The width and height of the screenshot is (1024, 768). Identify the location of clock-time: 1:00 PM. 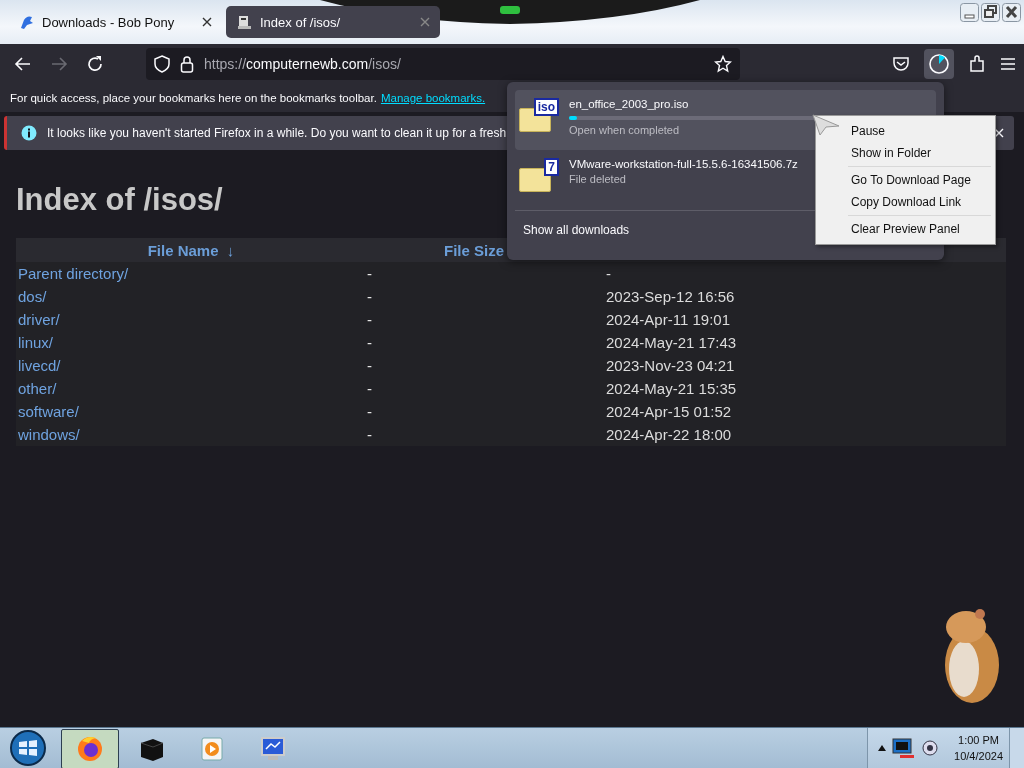
(978, 740).